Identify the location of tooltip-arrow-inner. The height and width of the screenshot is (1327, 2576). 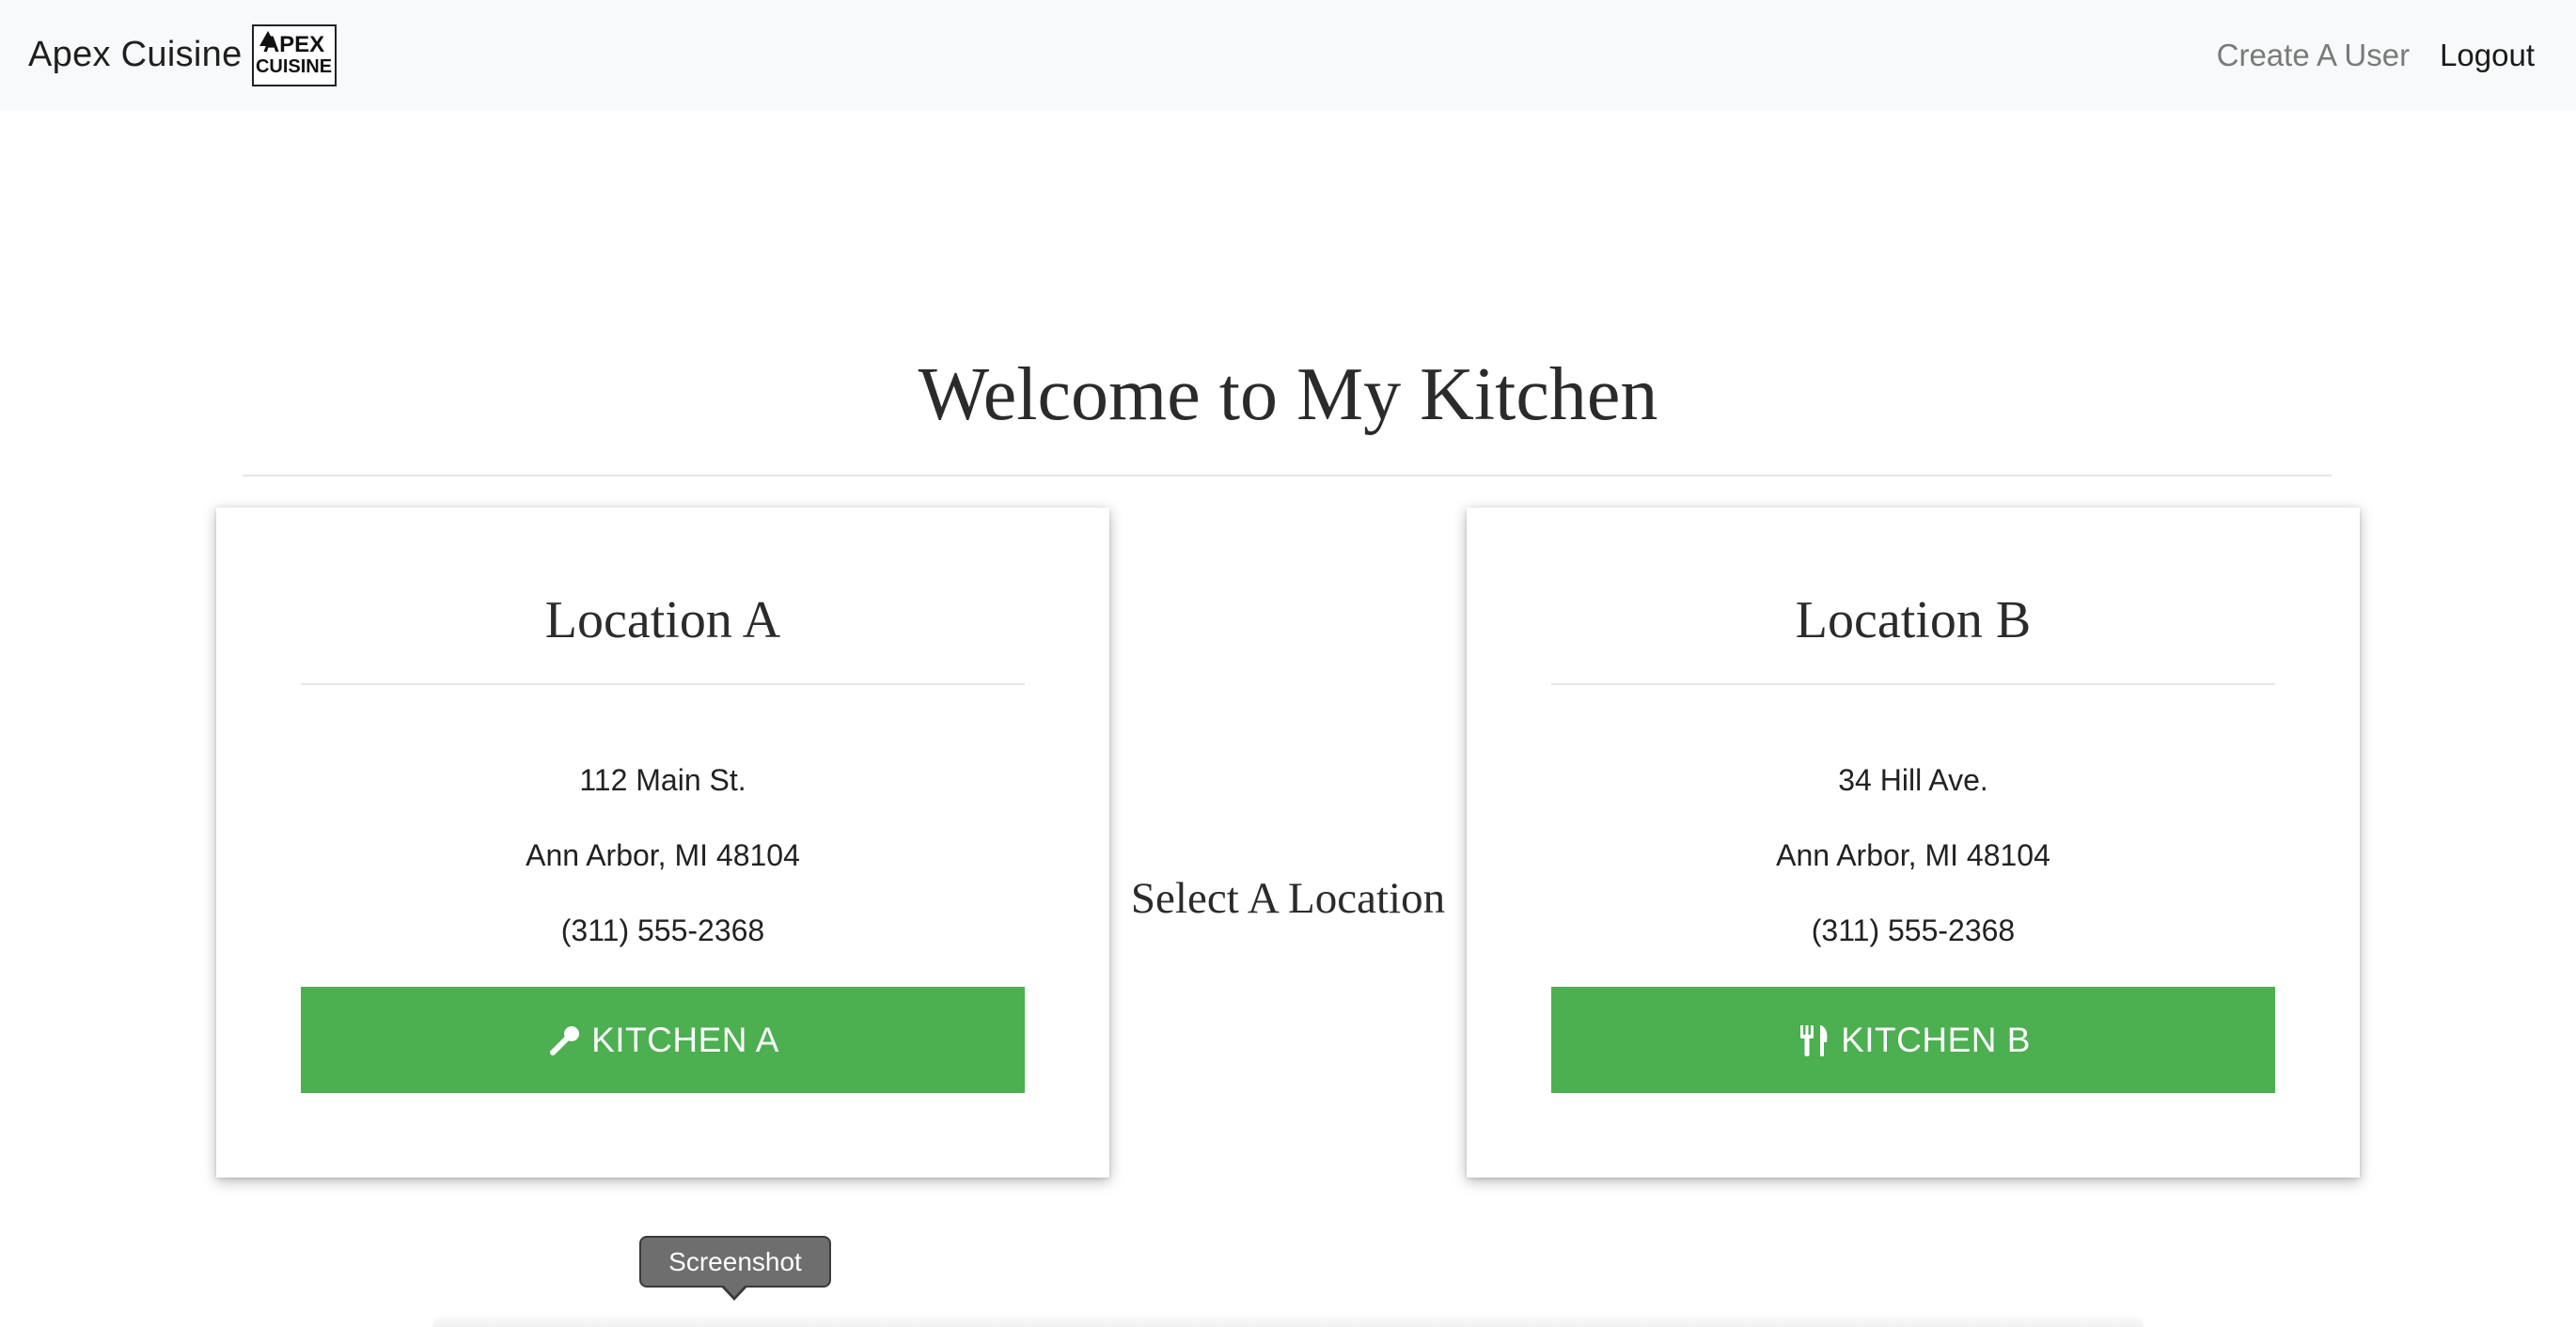
(735, 1291).